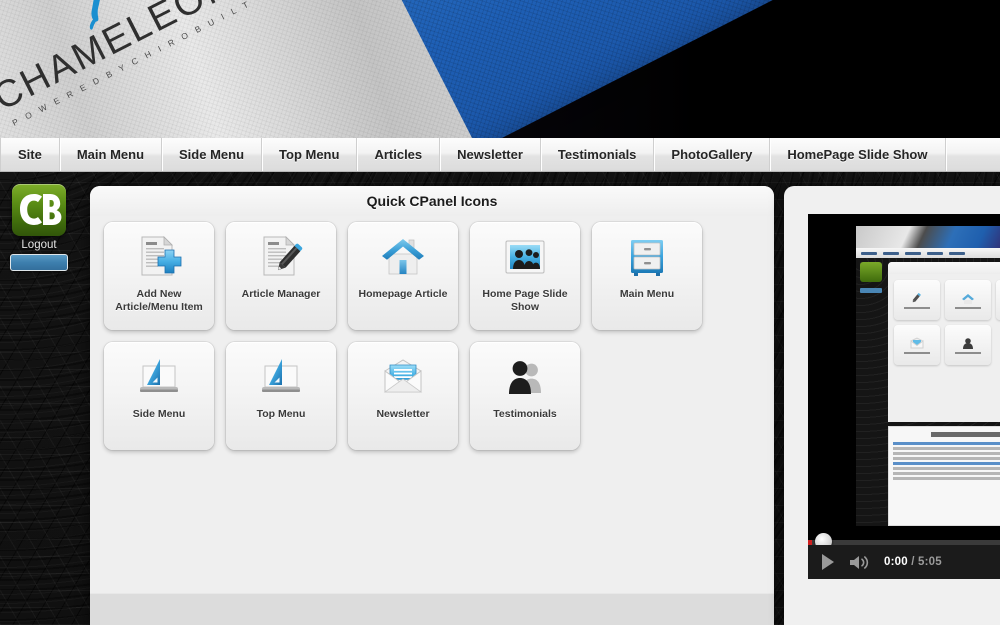 Image resolution: width=1000 pixels, height=625 pixels. I want to click on tile-label: Homepage Article, so click(403, 294).